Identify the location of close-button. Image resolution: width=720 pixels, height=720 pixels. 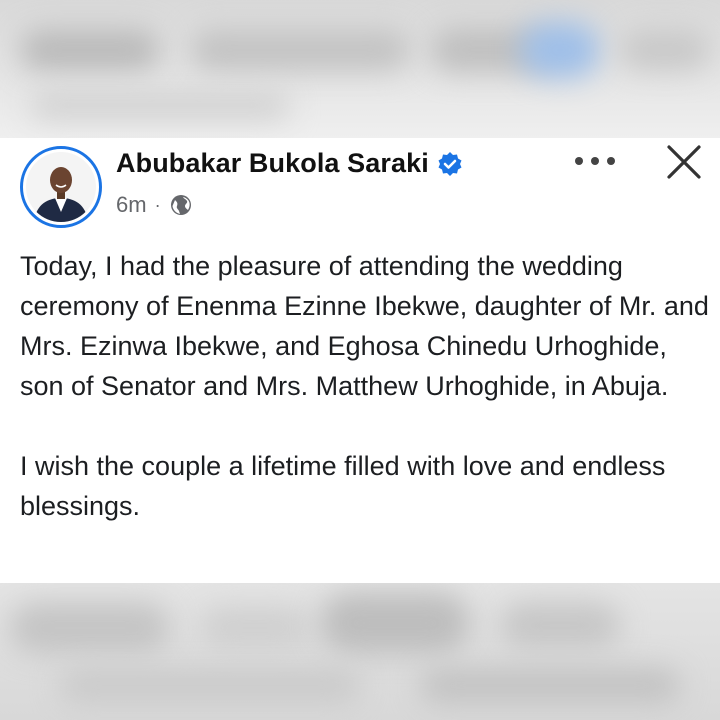
(684, 162).